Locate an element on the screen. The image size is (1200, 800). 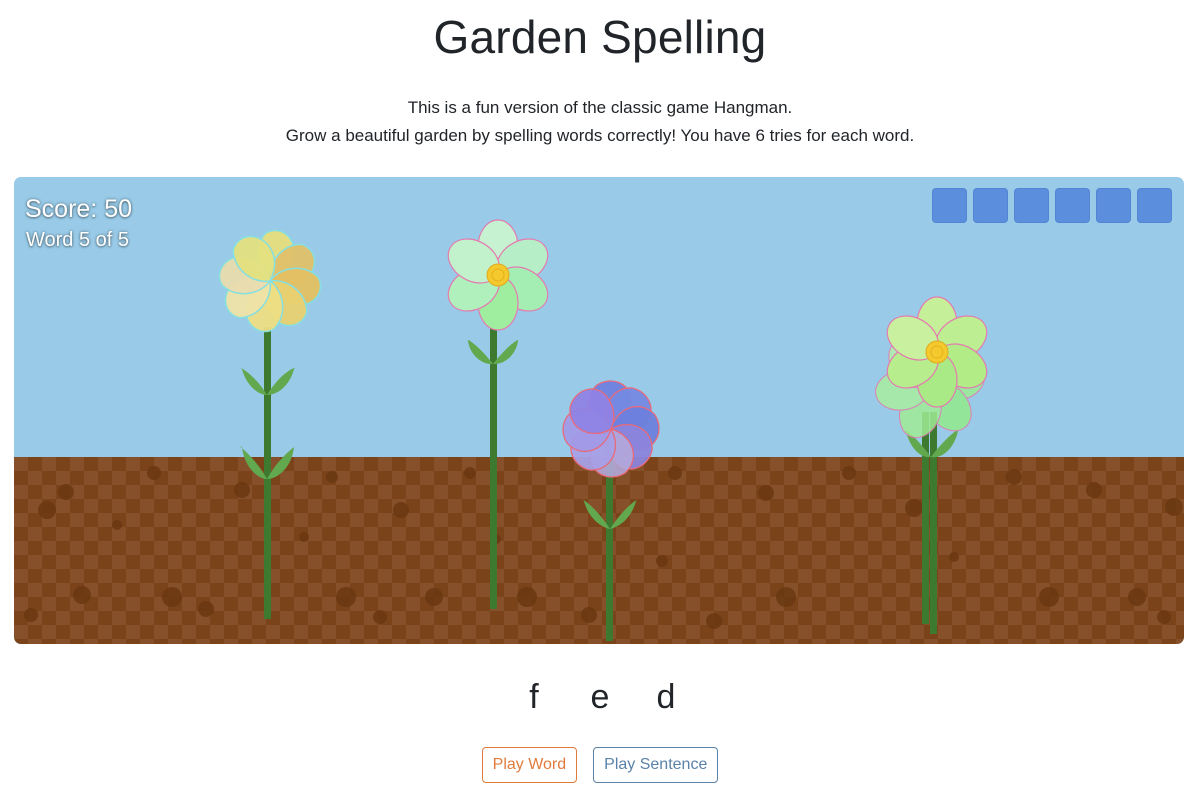
audio-controls: Play Word Play Sentence is located at coordinates (600, 765).